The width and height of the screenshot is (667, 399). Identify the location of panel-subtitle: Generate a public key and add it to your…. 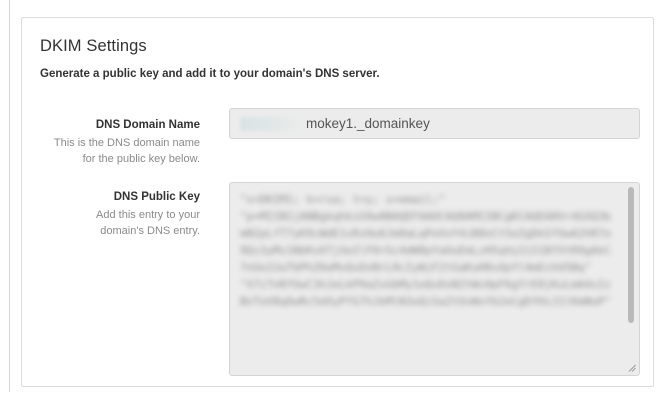
(210, 74).